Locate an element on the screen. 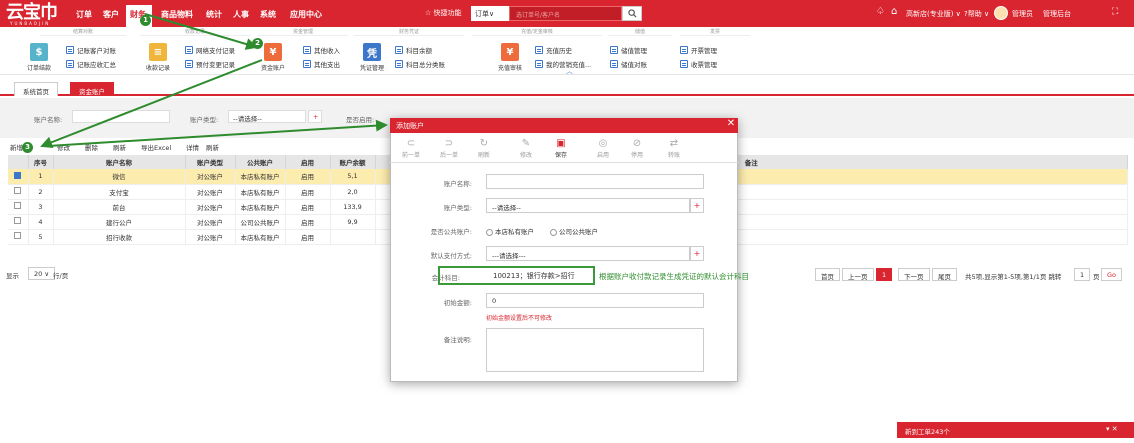 Image resolution: width=1134 pixels, height=443 pixels. step-marker-3: 3 is located at coordinates (27, 147).